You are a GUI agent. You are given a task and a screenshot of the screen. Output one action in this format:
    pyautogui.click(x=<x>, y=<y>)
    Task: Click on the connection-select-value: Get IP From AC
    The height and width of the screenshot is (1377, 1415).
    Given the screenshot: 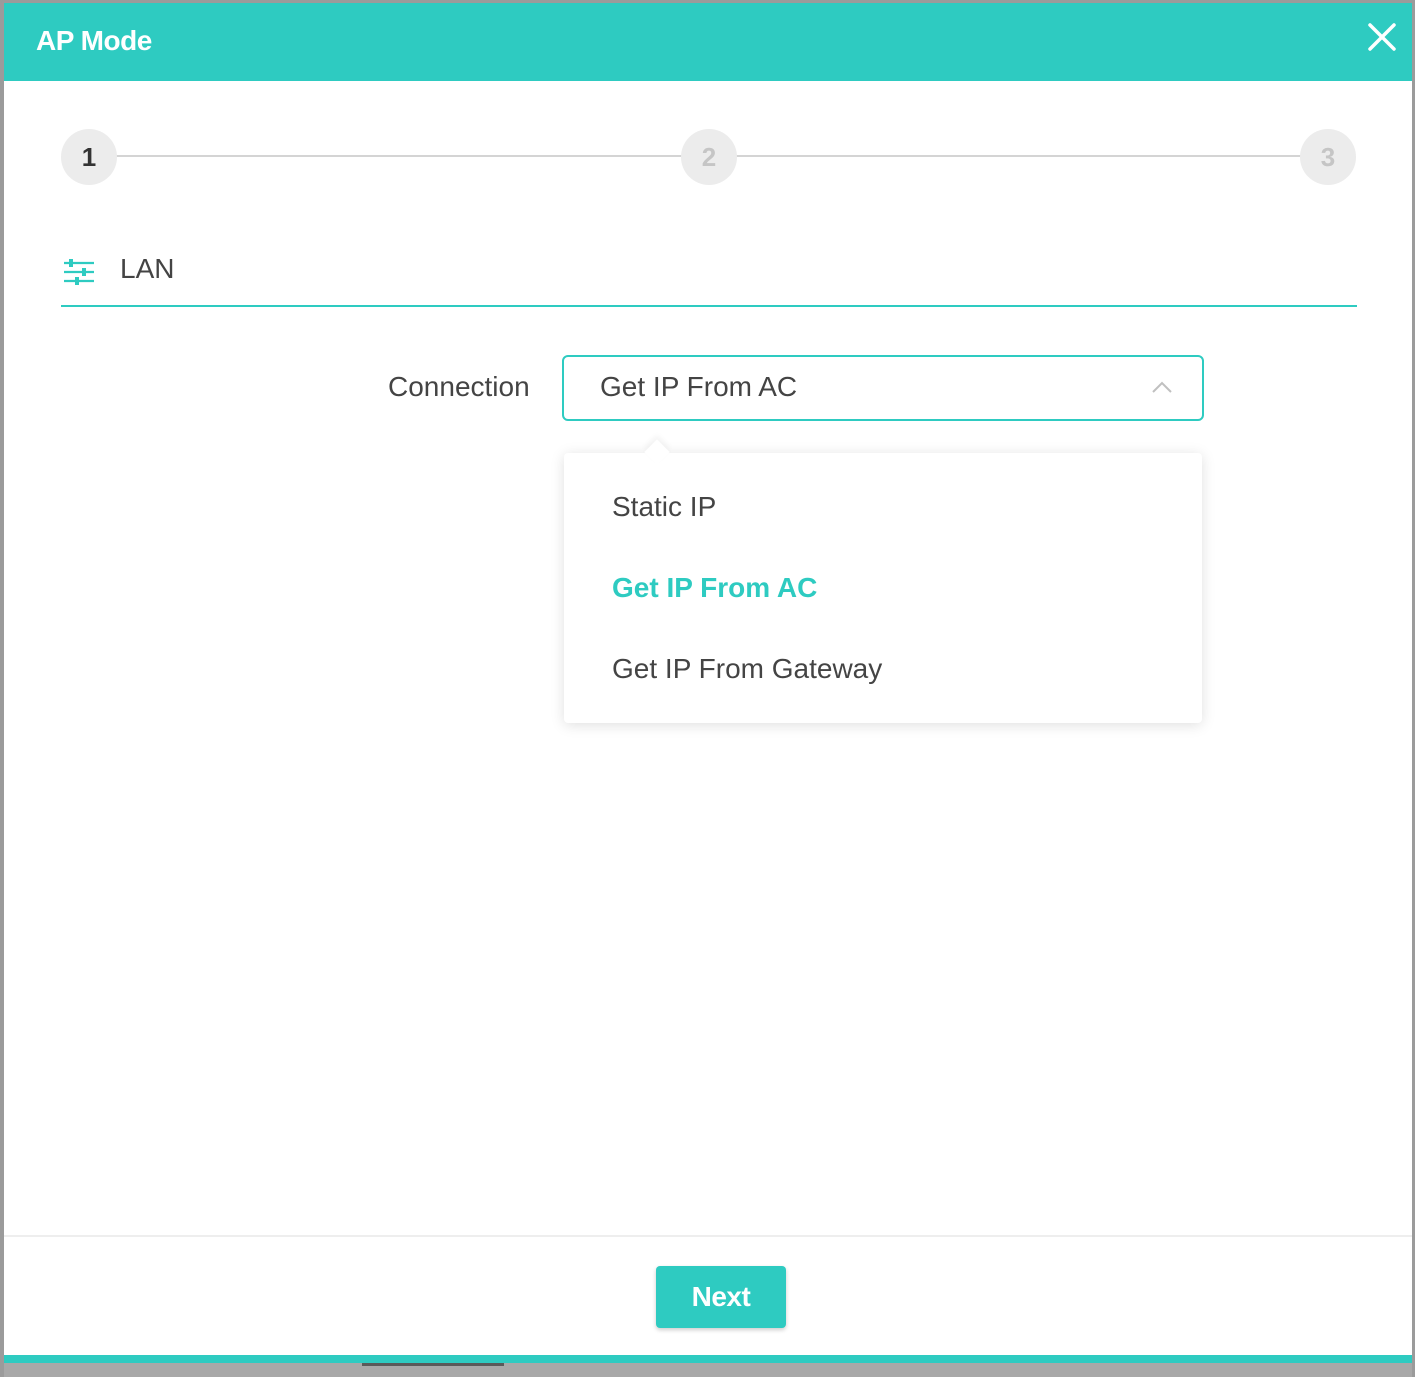 What is the action you would take?
    pyautogui.click(x=699, y=386)
    